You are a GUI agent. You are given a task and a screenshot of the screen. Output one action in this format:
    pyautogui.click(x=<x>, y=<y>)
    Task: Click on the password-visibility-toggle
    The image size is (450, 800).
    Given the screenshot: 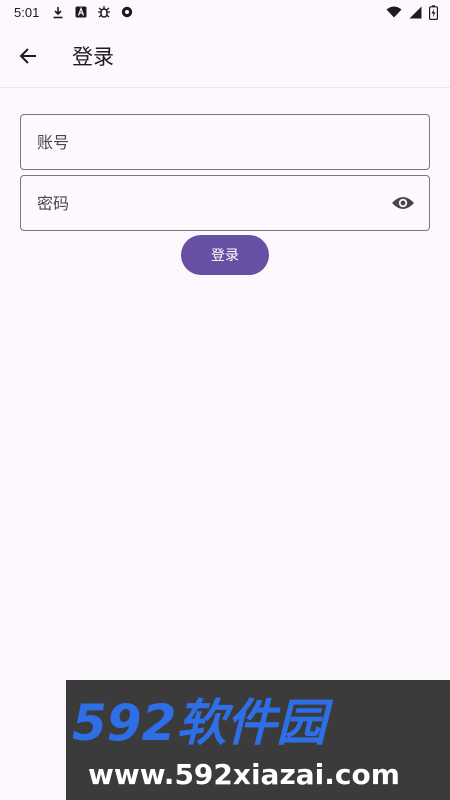 What is the action you would take?
    pyautogui.click(x=403, y=203)
    